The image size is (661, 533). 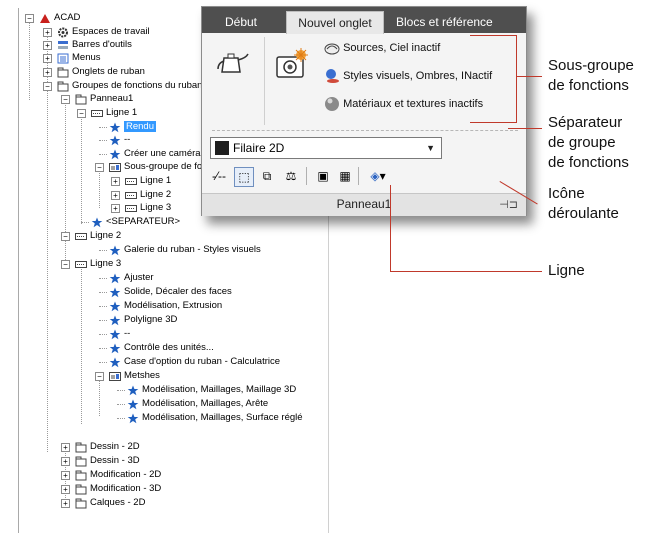 I want to click on tree-node: Galerie du ruban - Styles visuels, so click(x=185, y=250).